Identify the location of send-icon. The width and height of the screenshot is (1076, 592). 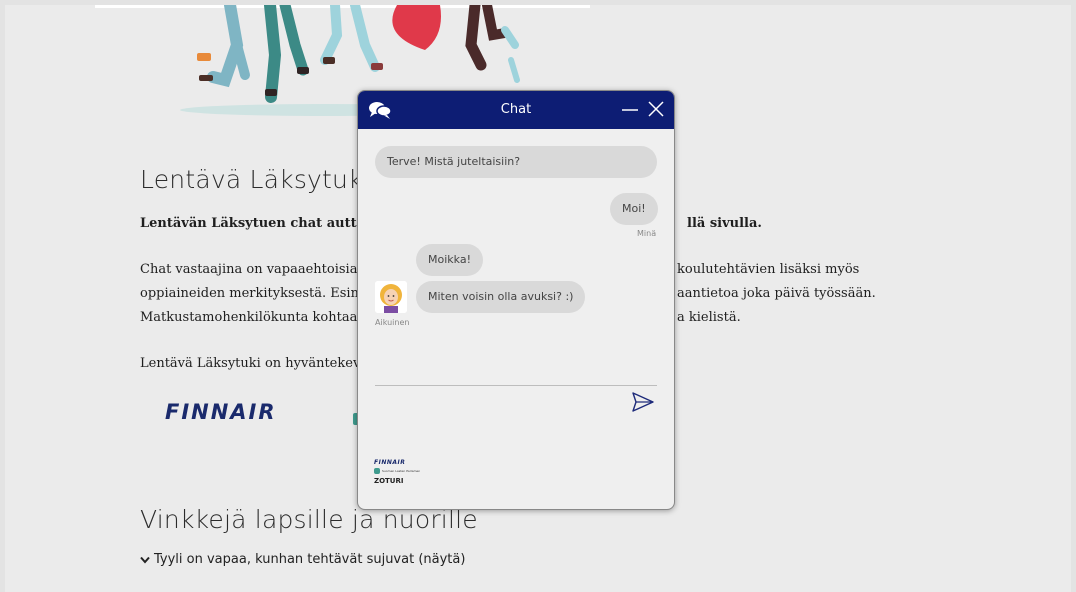
(643, 402).